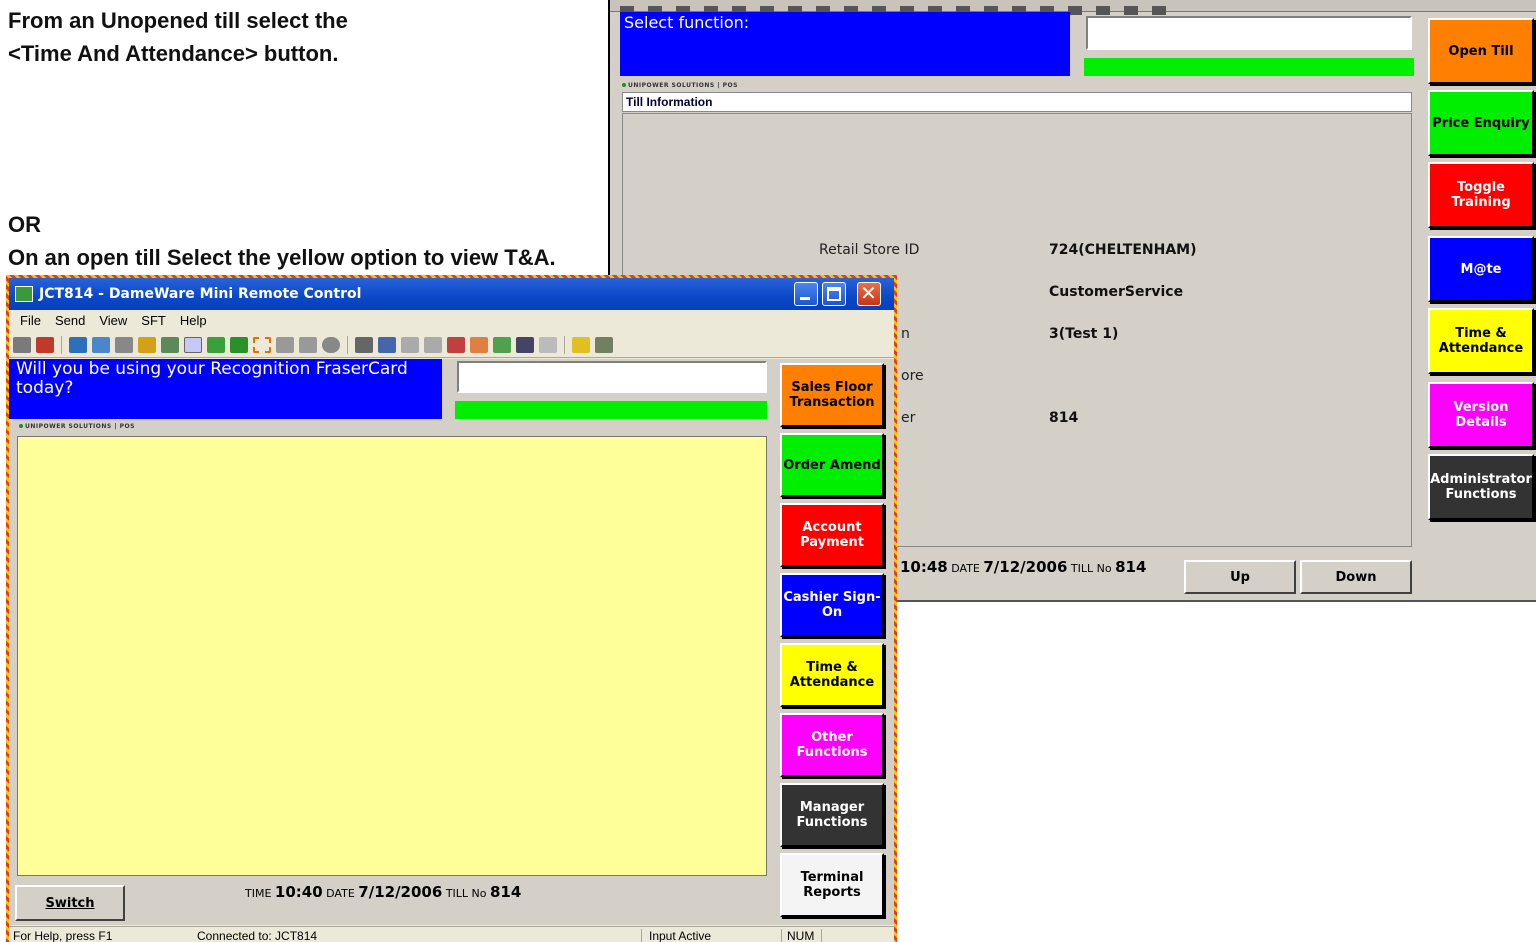  Describe the element at coordinates (124, 344) in the screenshot. I see `keyboard-icon` at that location.